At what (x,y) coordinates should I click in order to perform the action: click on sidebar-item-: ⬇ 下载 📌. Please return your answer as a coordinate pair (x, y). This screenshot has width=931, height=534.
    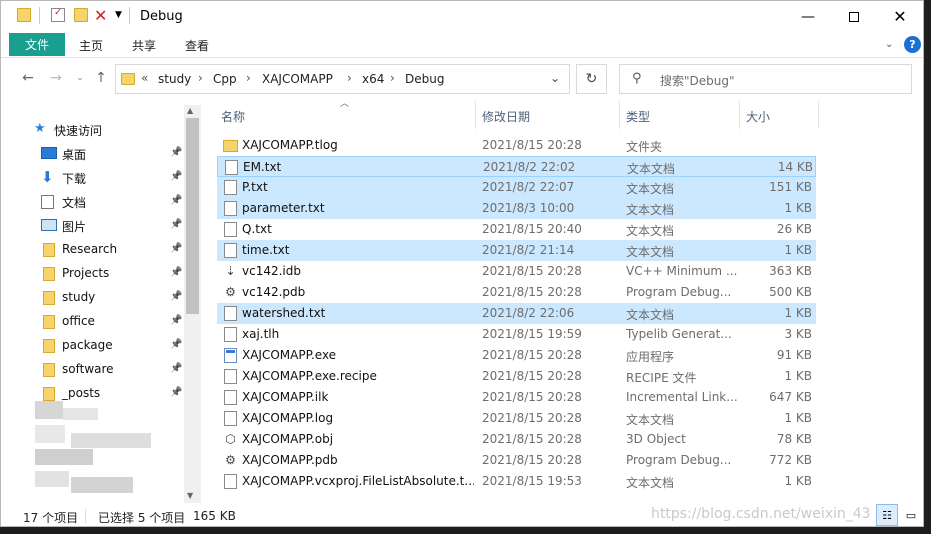
    Looking at the image, I should click on (92, 178).